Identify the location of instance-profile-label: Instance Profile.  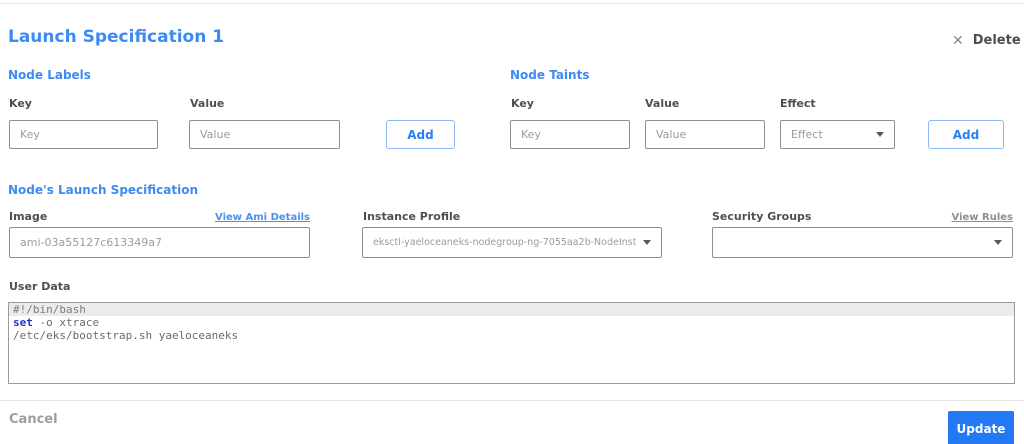
(412, 216).